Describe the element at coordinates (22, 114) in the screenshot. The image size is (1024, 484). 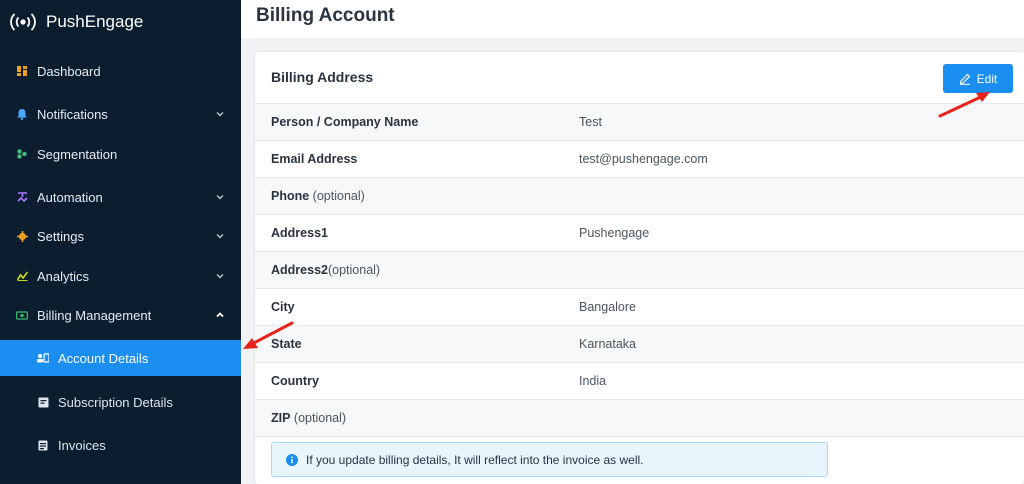
I see `bell-icon` at that location.